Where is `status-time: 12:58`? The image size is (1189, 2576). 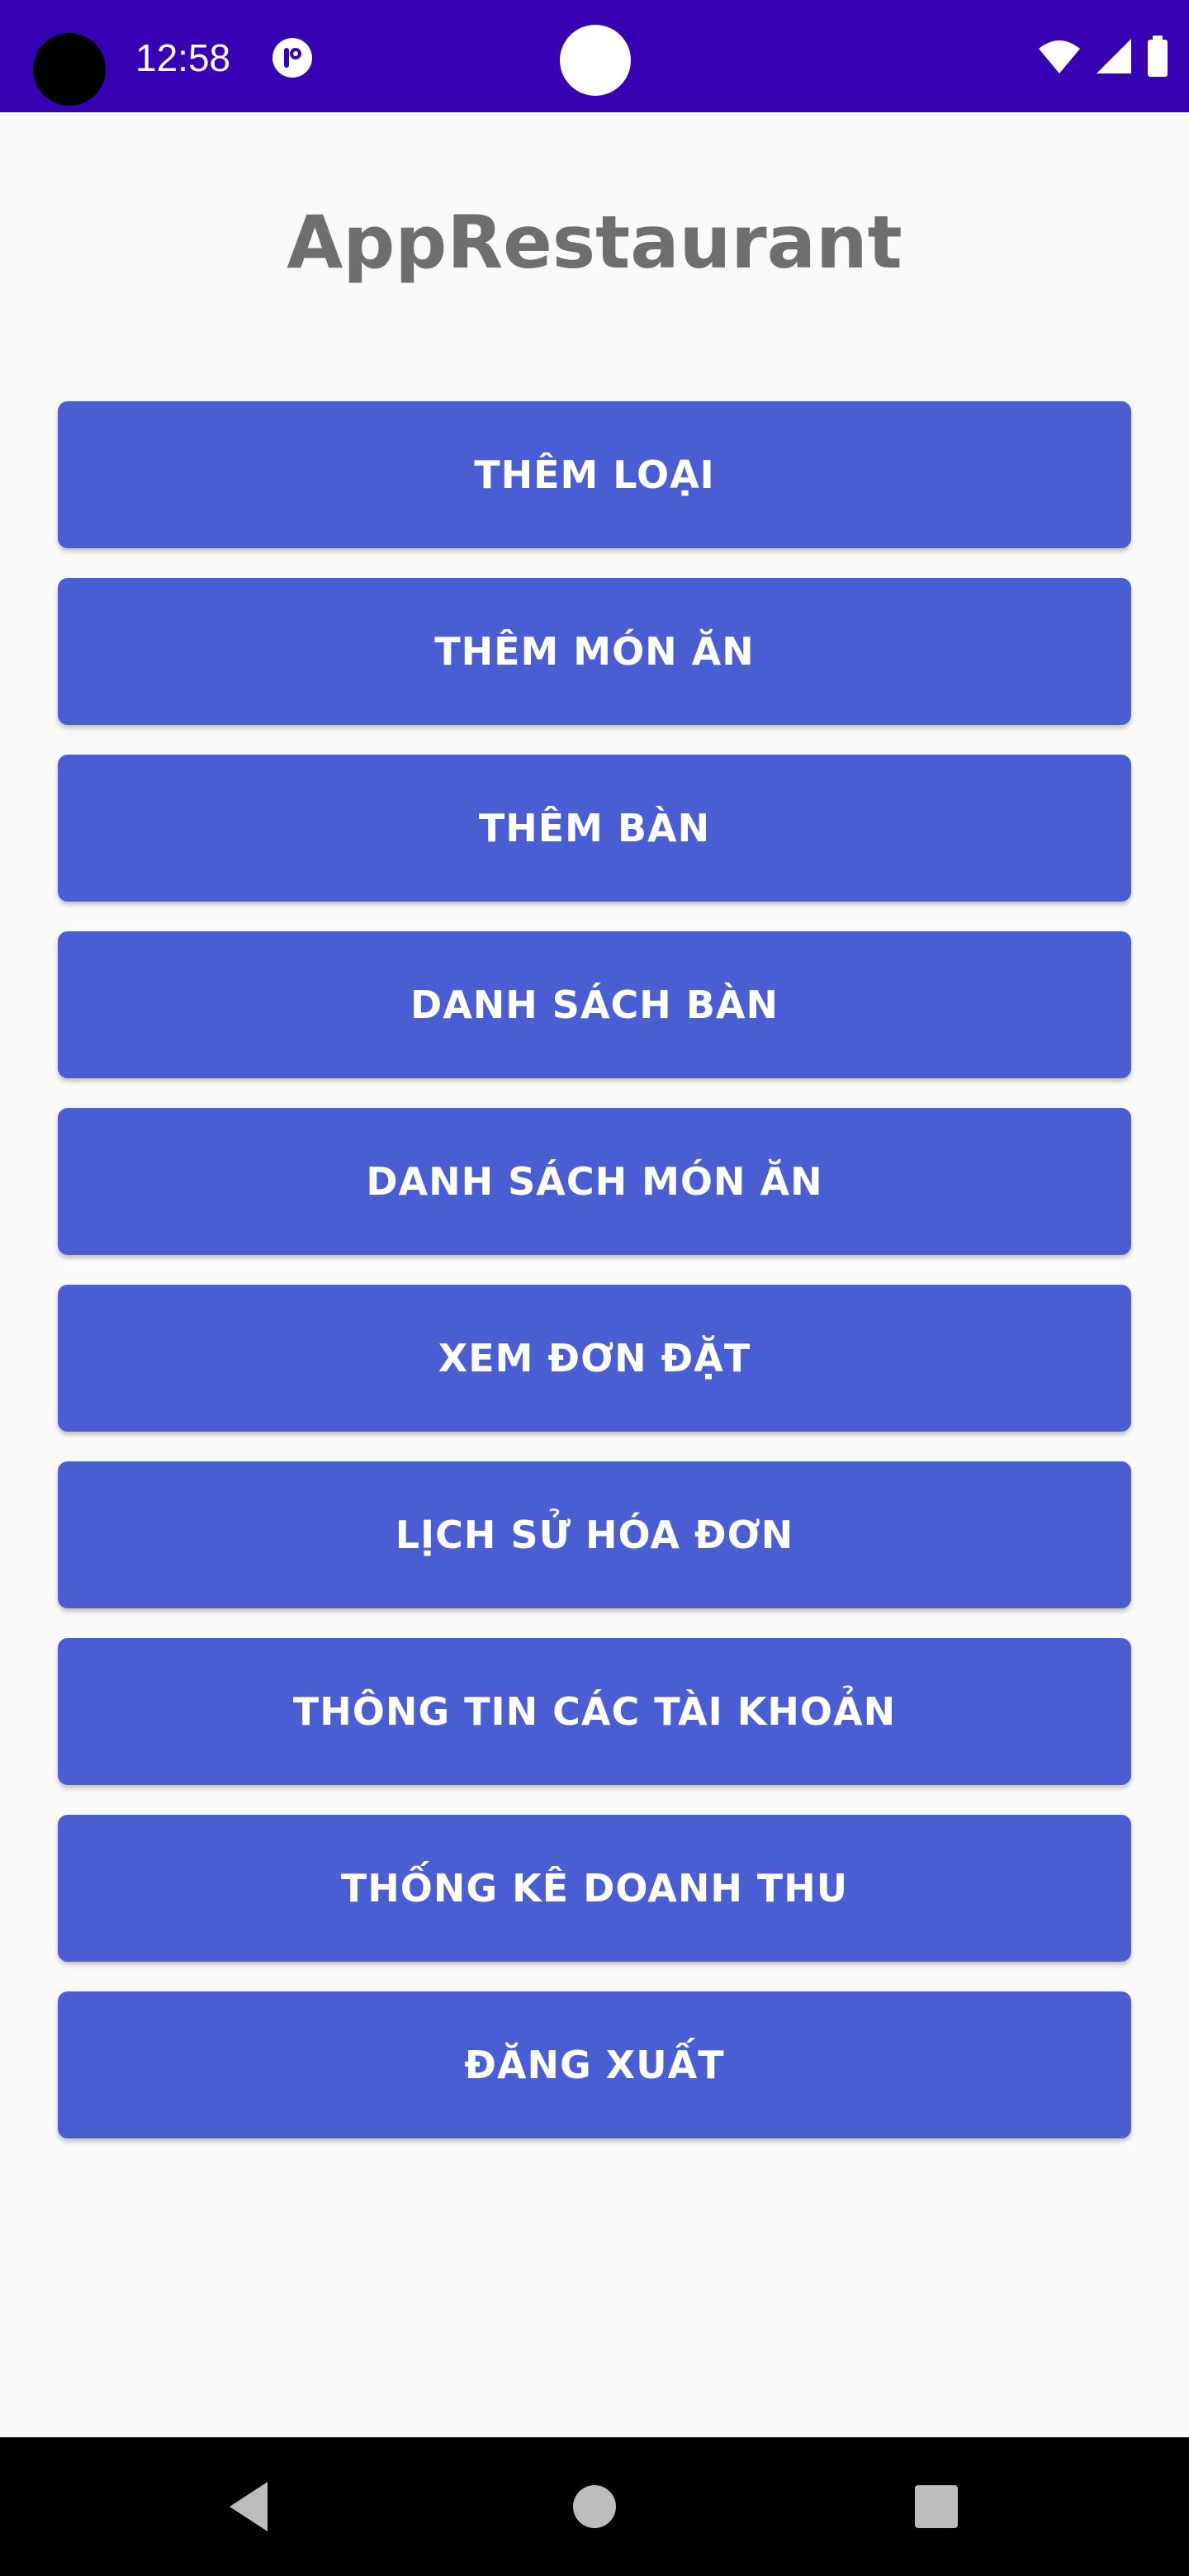
status-time: 12:58 is located at coordinates (183, 57).